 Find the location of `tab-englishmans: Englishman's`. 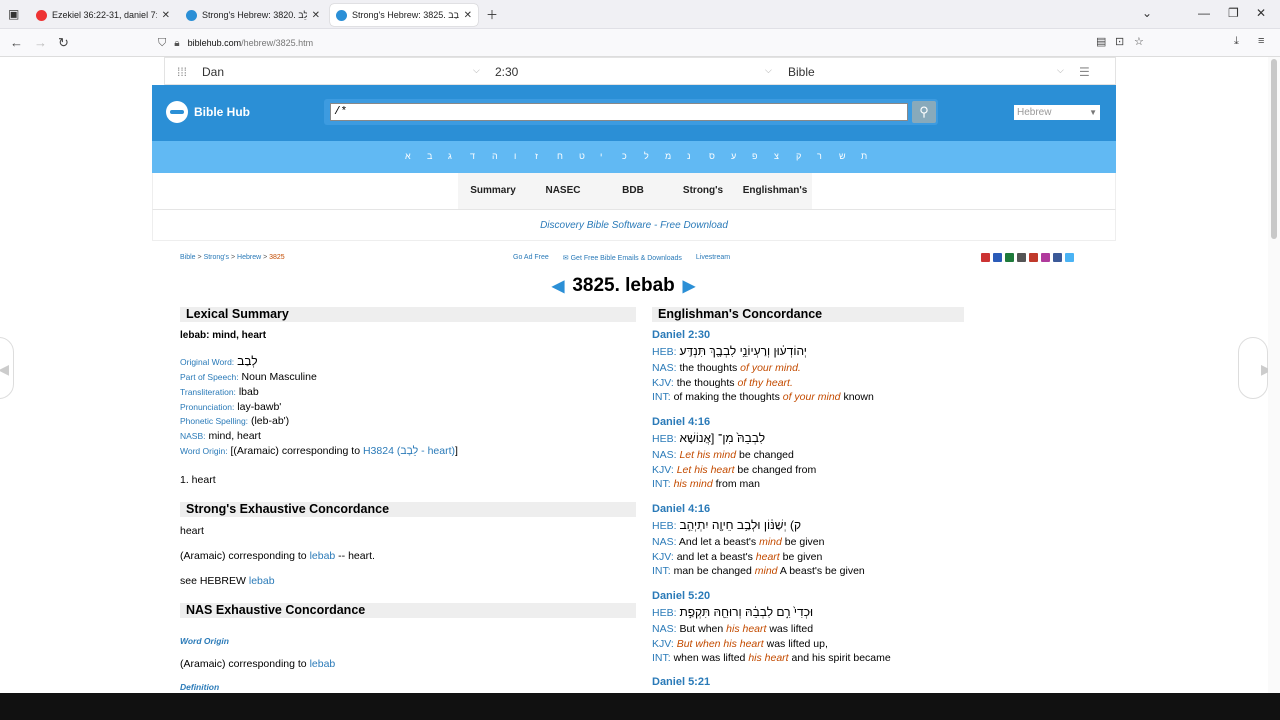

tab-englishmans: Englishman's is located at coordinates (775, 191).